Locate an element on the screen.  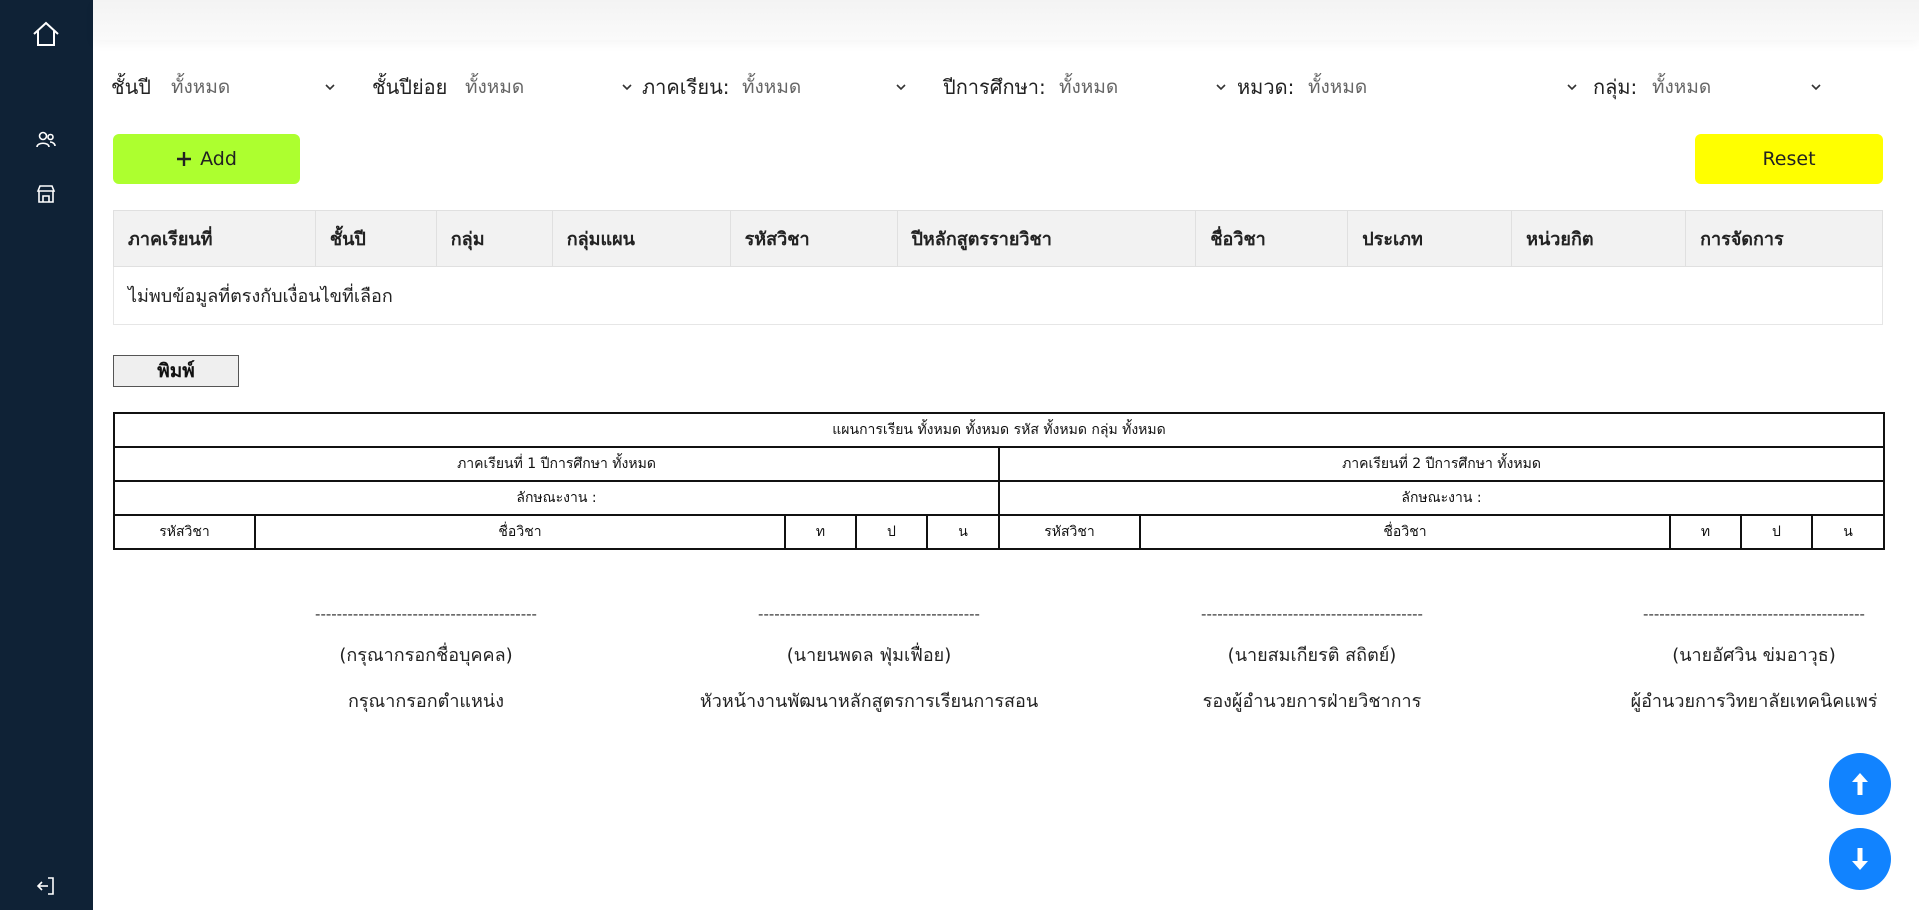
scroll-up-button is located at coordinates (1860, 784).